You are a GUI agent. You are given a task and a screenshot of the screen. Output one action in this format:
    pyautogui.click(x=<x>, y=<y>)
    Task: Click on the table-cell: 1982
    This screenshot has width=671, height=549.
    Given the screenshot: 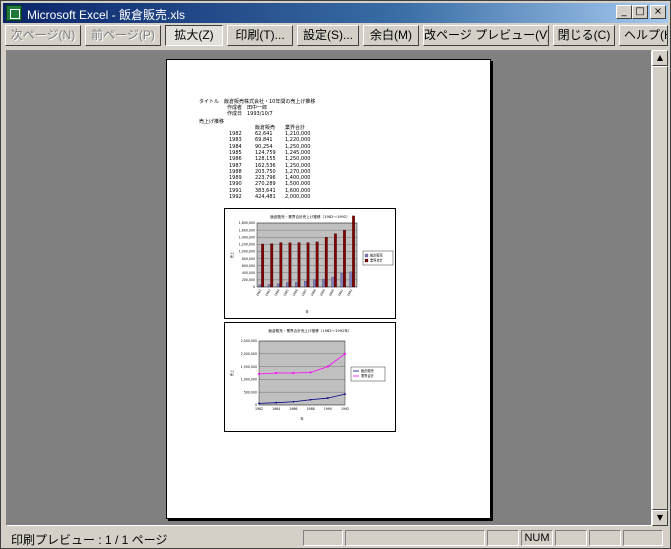 What is the action you would take?
    pyautogui.click(x=235, y=134)
    